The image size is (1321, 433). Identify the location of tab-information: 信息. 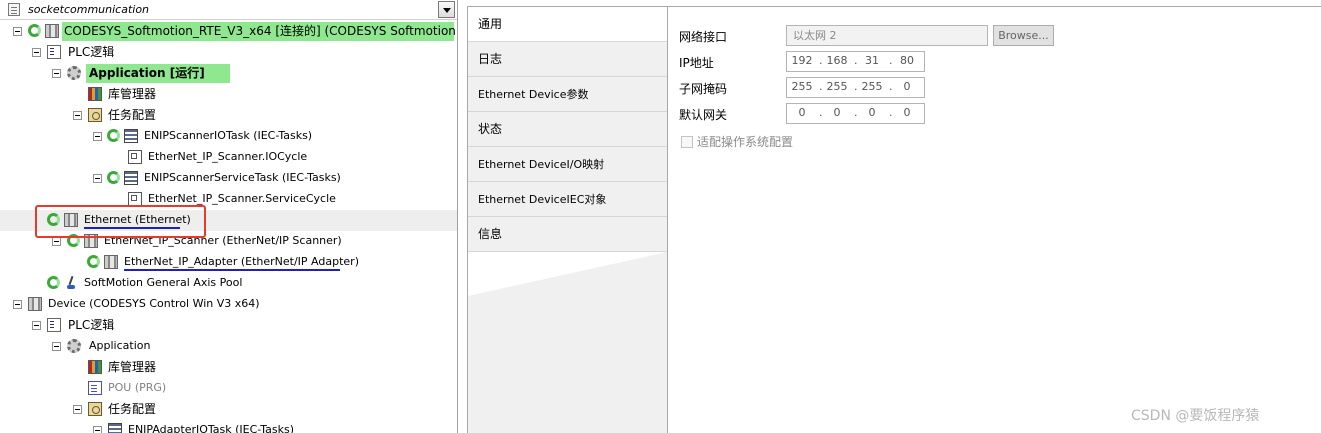
(567, 234).